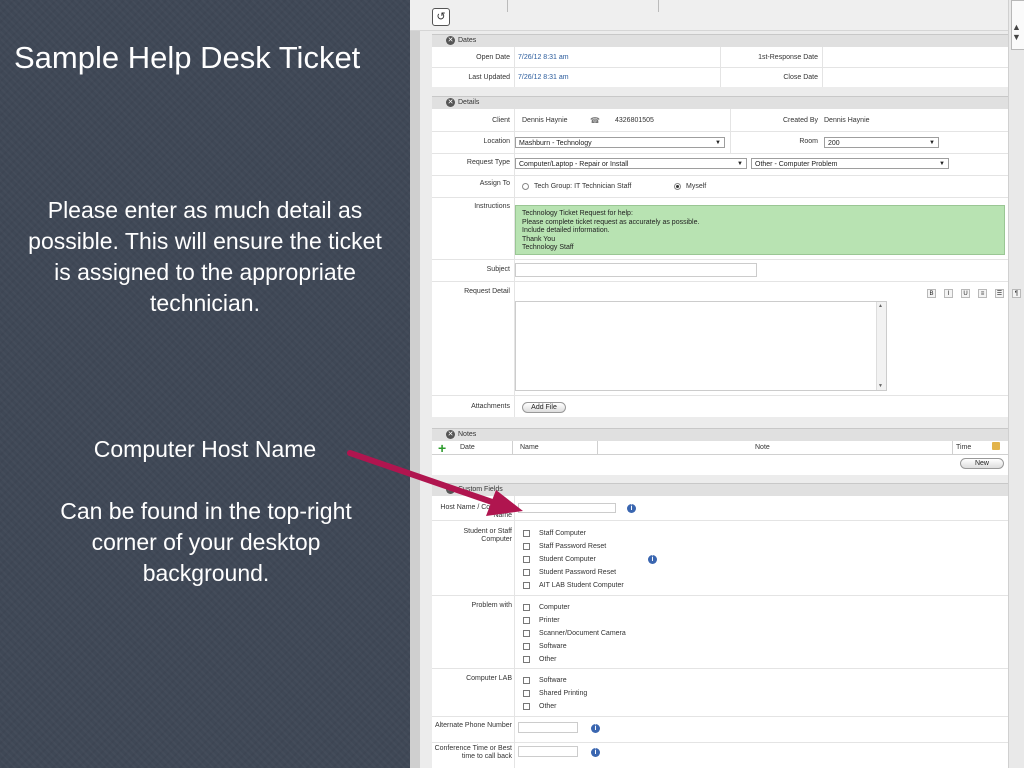  I want to click on lab-software-checkbox, so click(526, 680).